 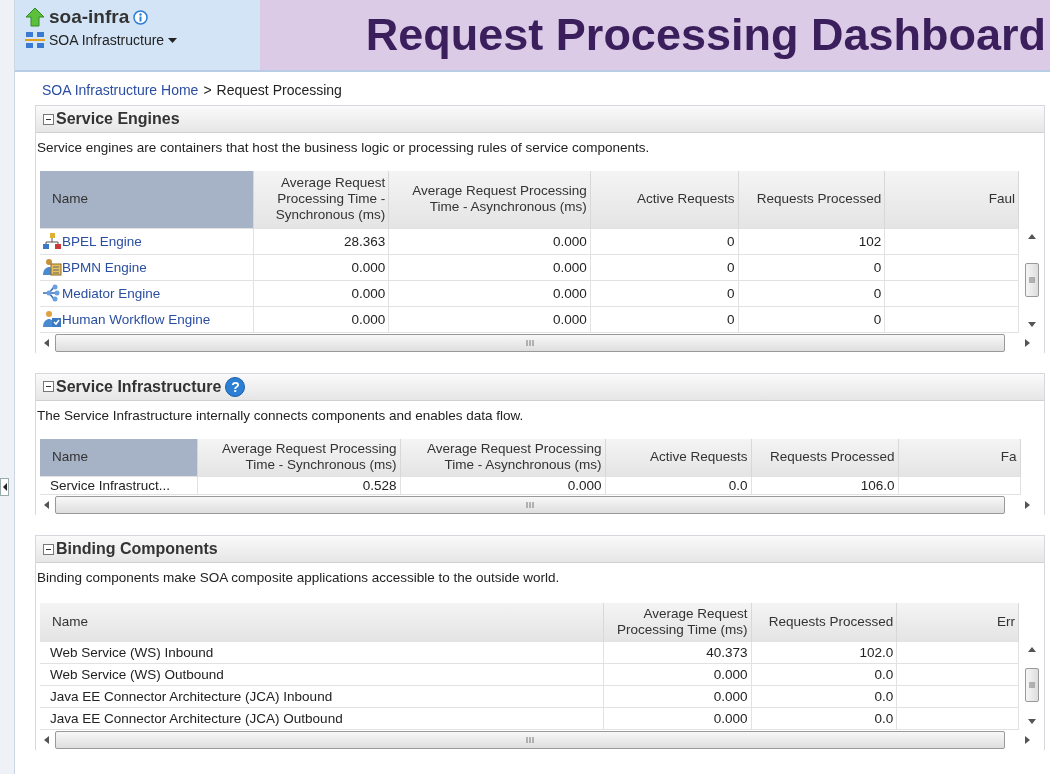 What do you see at coordinates (705, 35) in the screenshot?
I see `dashboard-title: Request Processing Dashboard` at bounding box center [705, 35].